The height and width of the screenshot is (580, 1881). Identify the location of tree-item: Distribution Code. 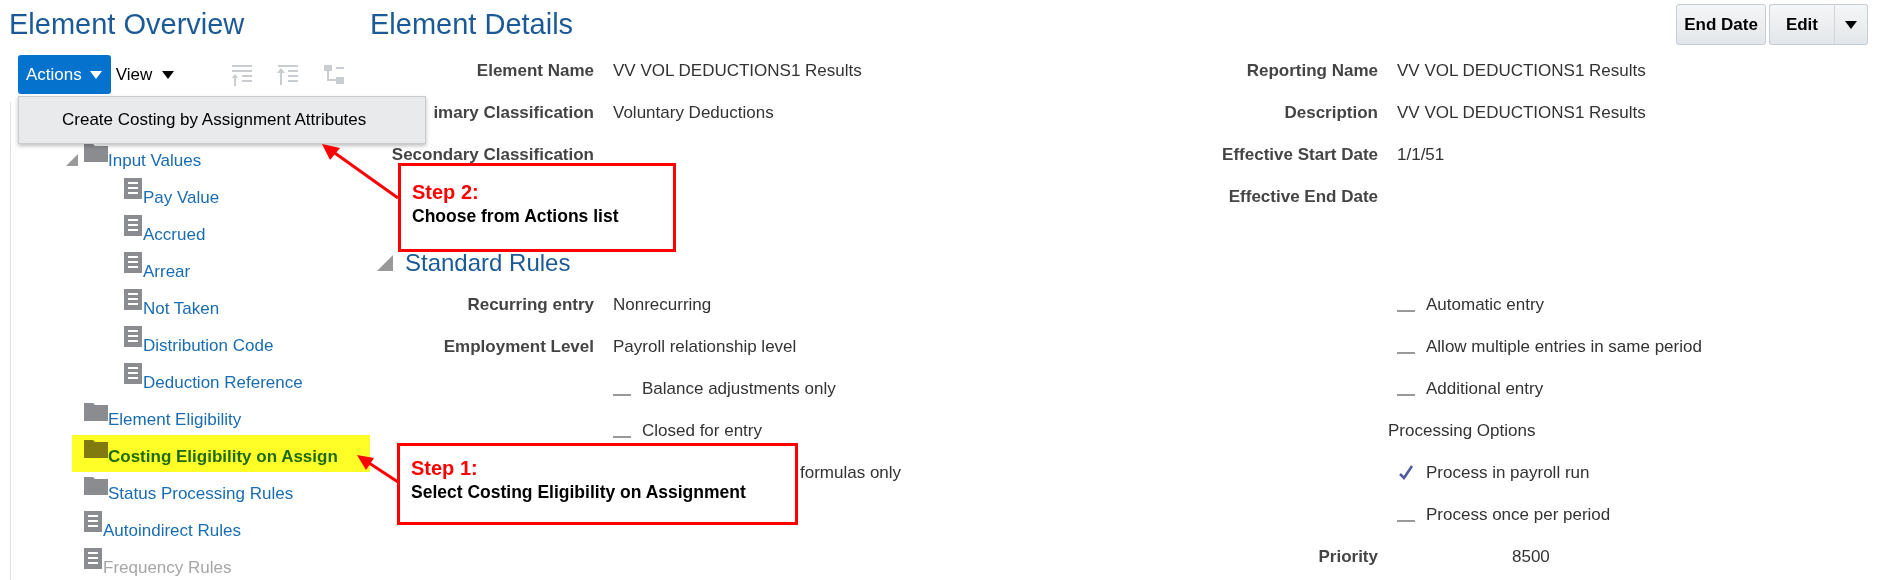
(208, 345).